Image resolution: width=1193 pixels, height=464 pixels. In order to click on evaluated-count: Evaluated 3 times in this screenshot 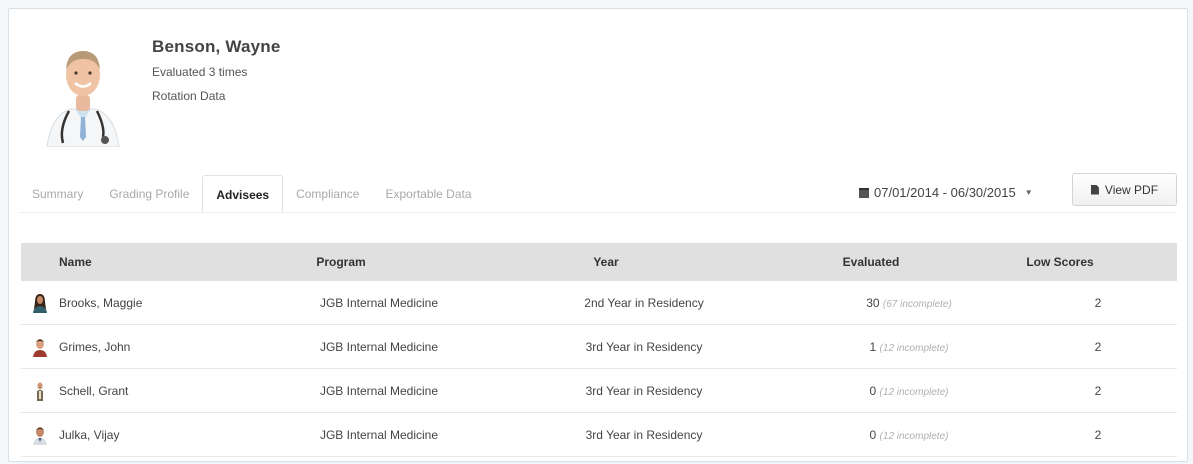, I will do `click(200, 72)`.